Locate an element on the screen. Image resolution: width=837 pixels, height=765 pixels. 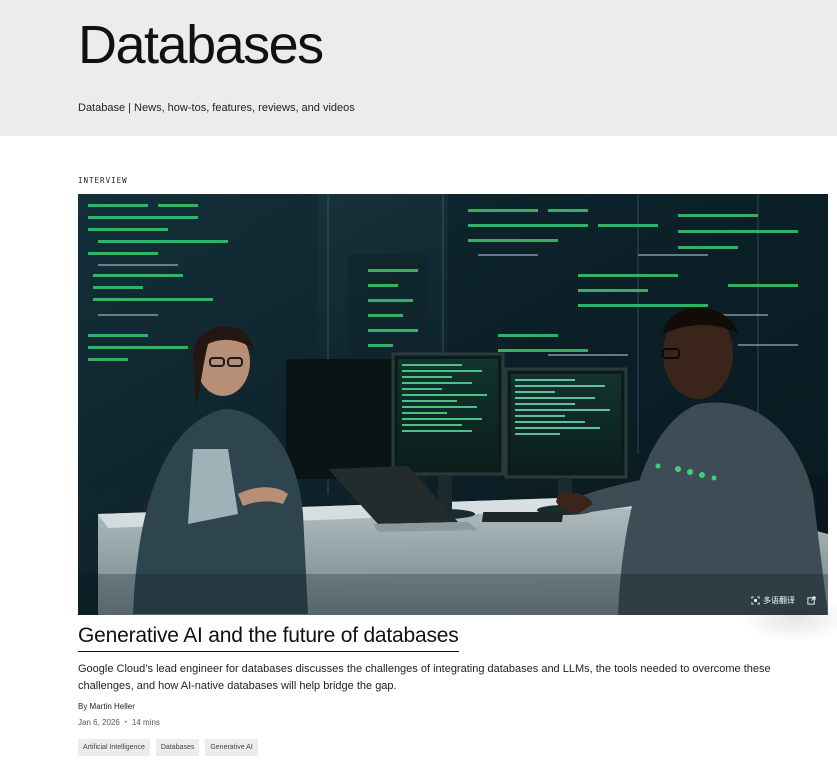
tag-artificial-intelligence: Artificial Intelligence is located at coordinates (114, 747).